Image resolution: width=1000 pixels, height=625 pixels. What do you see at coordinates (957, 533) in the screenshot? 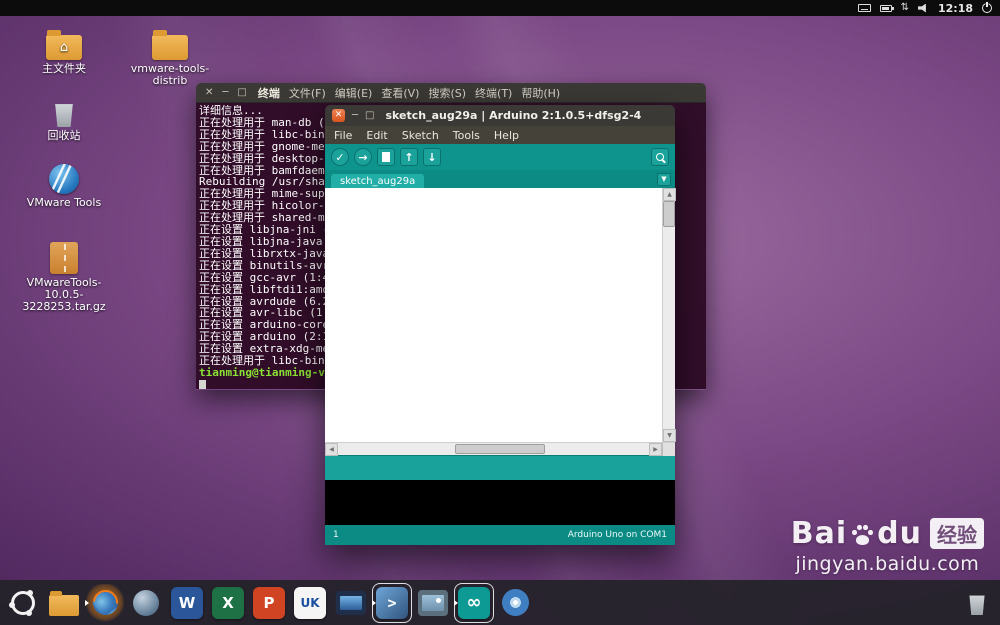
I see `jingyan-badge: 经验` at bounding box center [957, 533].